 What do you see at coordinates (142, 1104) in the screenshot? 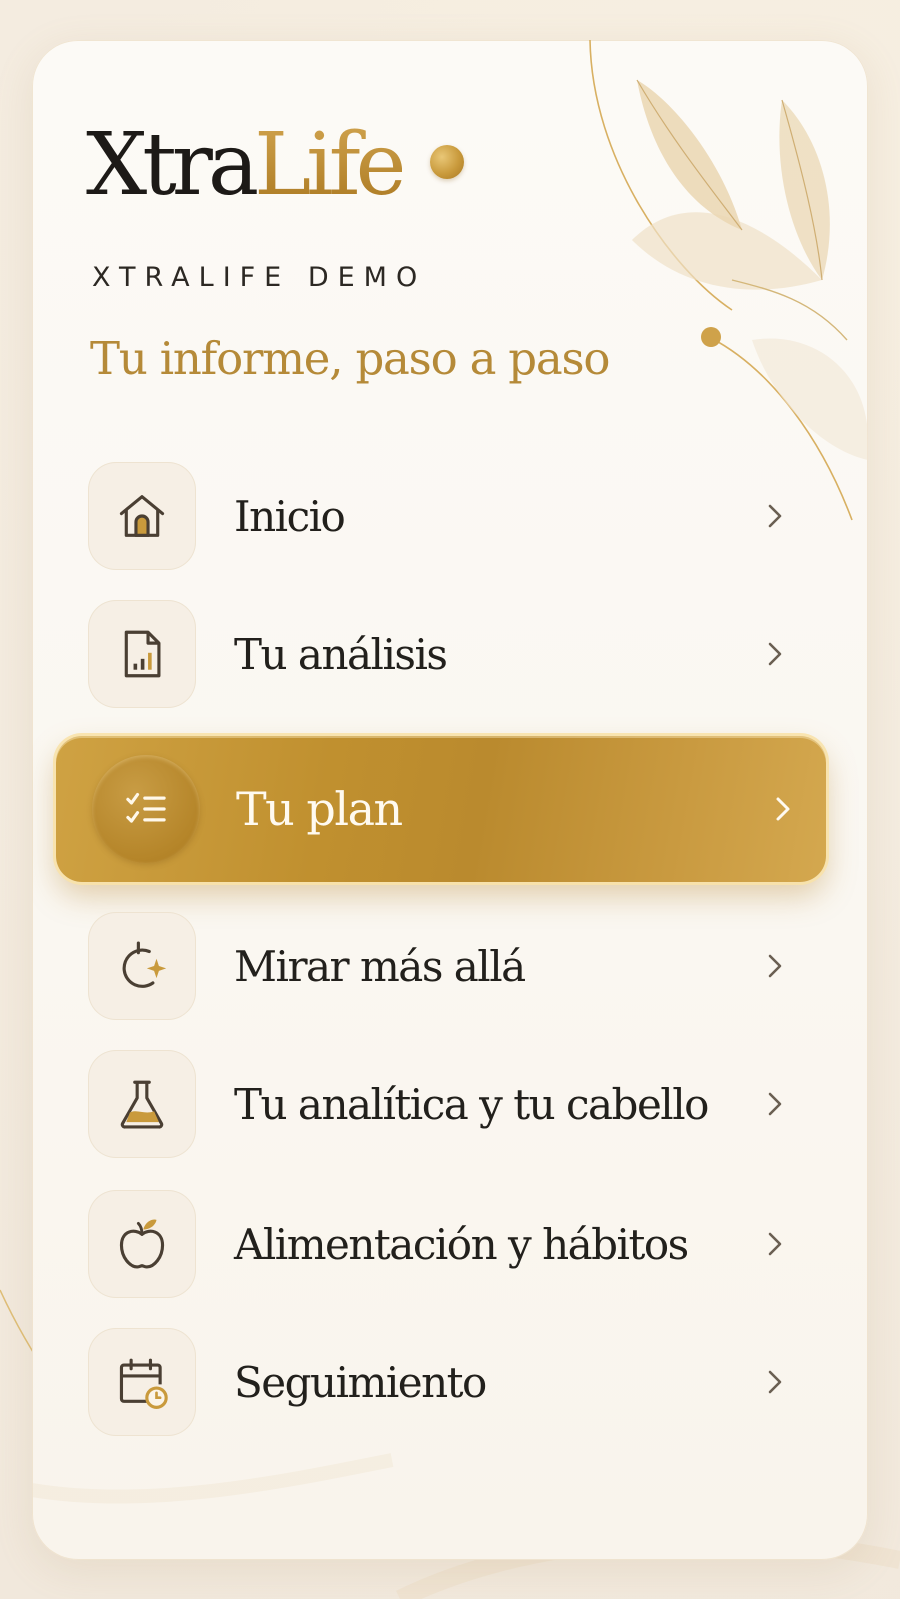
I see `flask-icon` at bounding box center [142, 1104].